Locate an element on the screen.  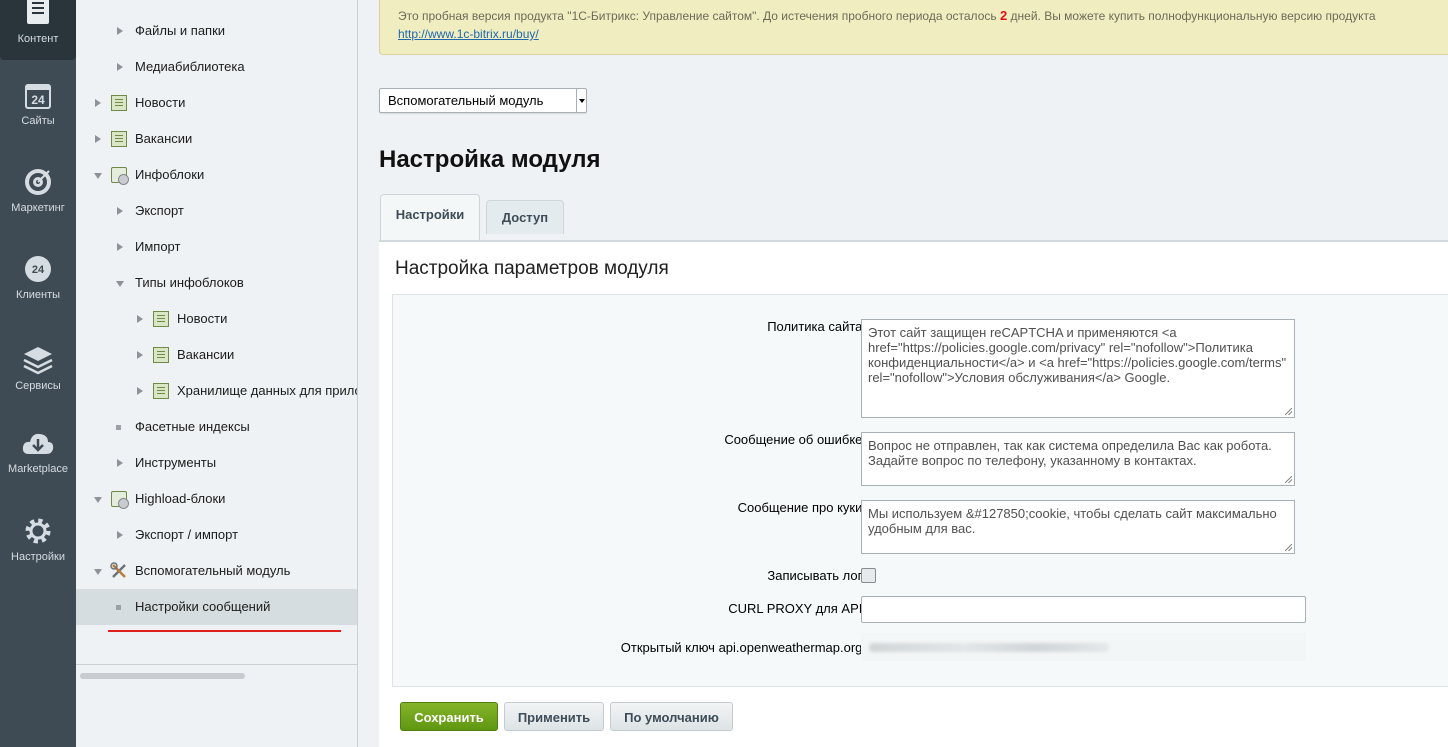
sites-calendar-icon: 24 is located at coordinates (38, 96).